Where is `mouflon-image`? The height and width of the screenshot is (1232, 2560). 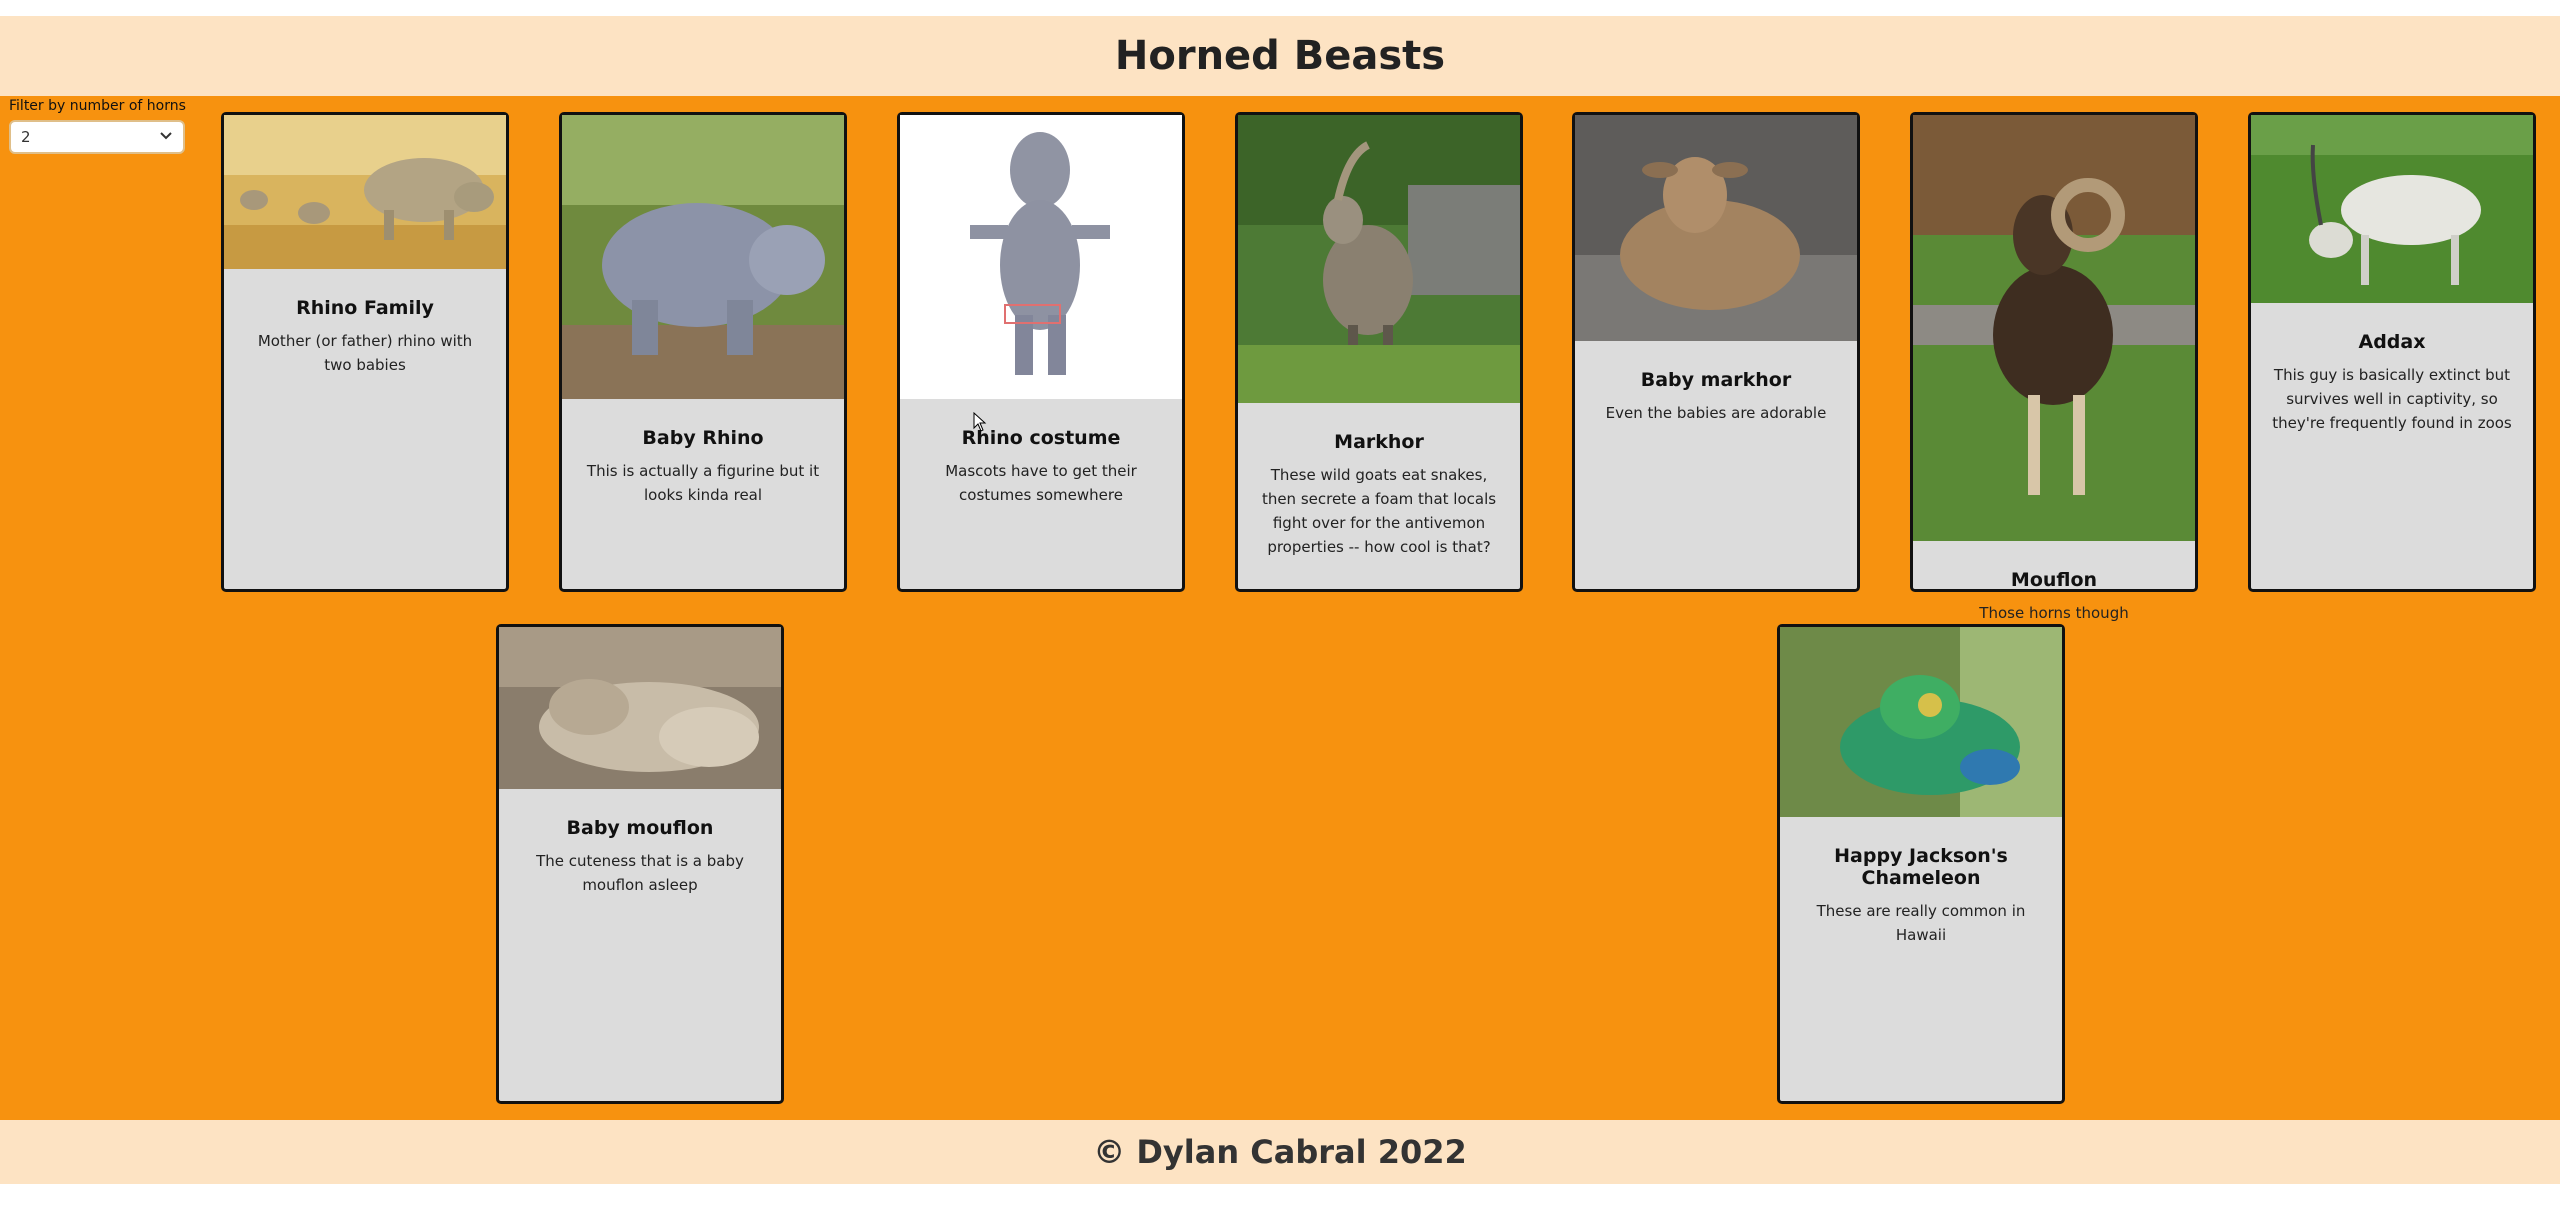 mouflon-image is located at coordinates (2054, 328).